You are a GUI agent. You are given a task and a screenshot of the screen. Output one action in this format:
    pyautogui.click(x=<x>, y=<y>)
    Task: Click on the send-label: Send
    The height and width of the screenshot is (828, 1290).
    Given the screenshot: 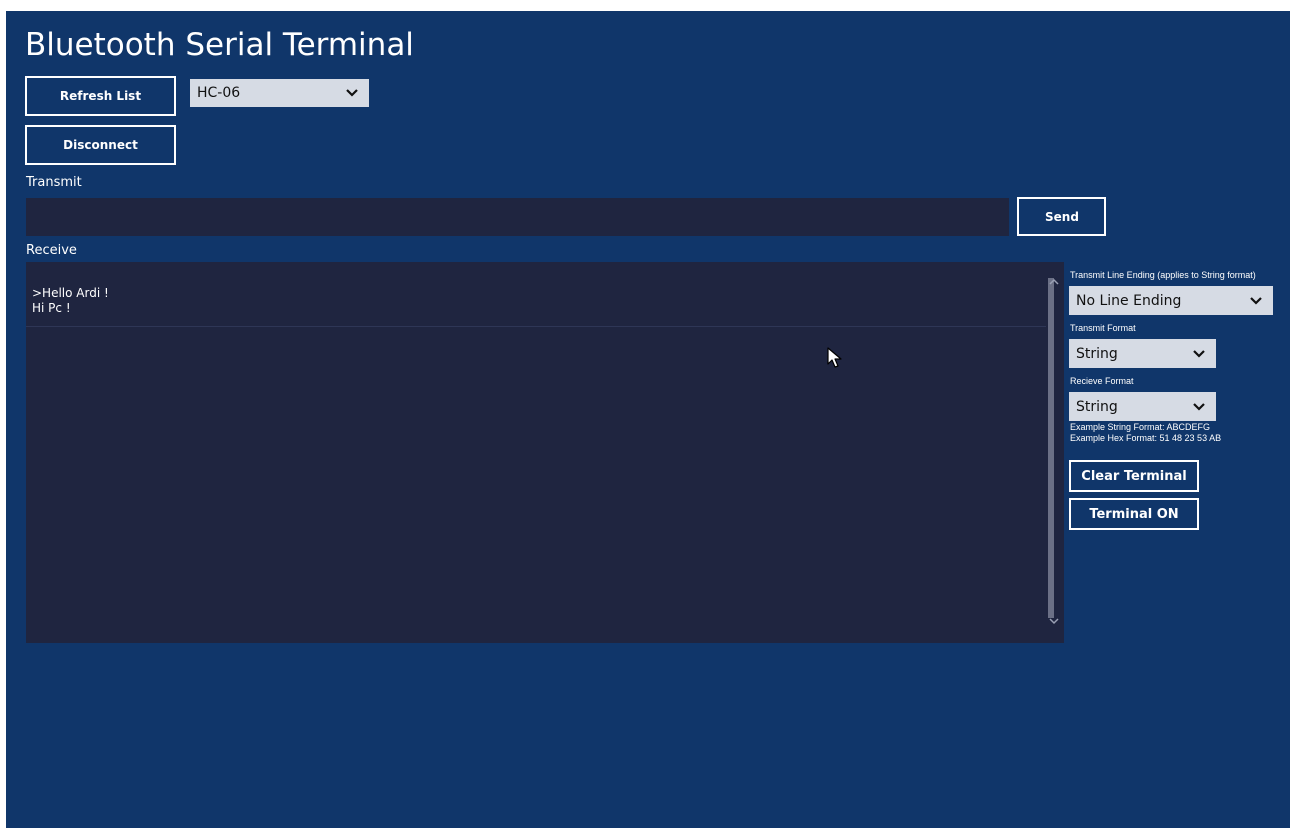 What is the action you would take?
    pyautogui.click(x=1062, y=216)
    